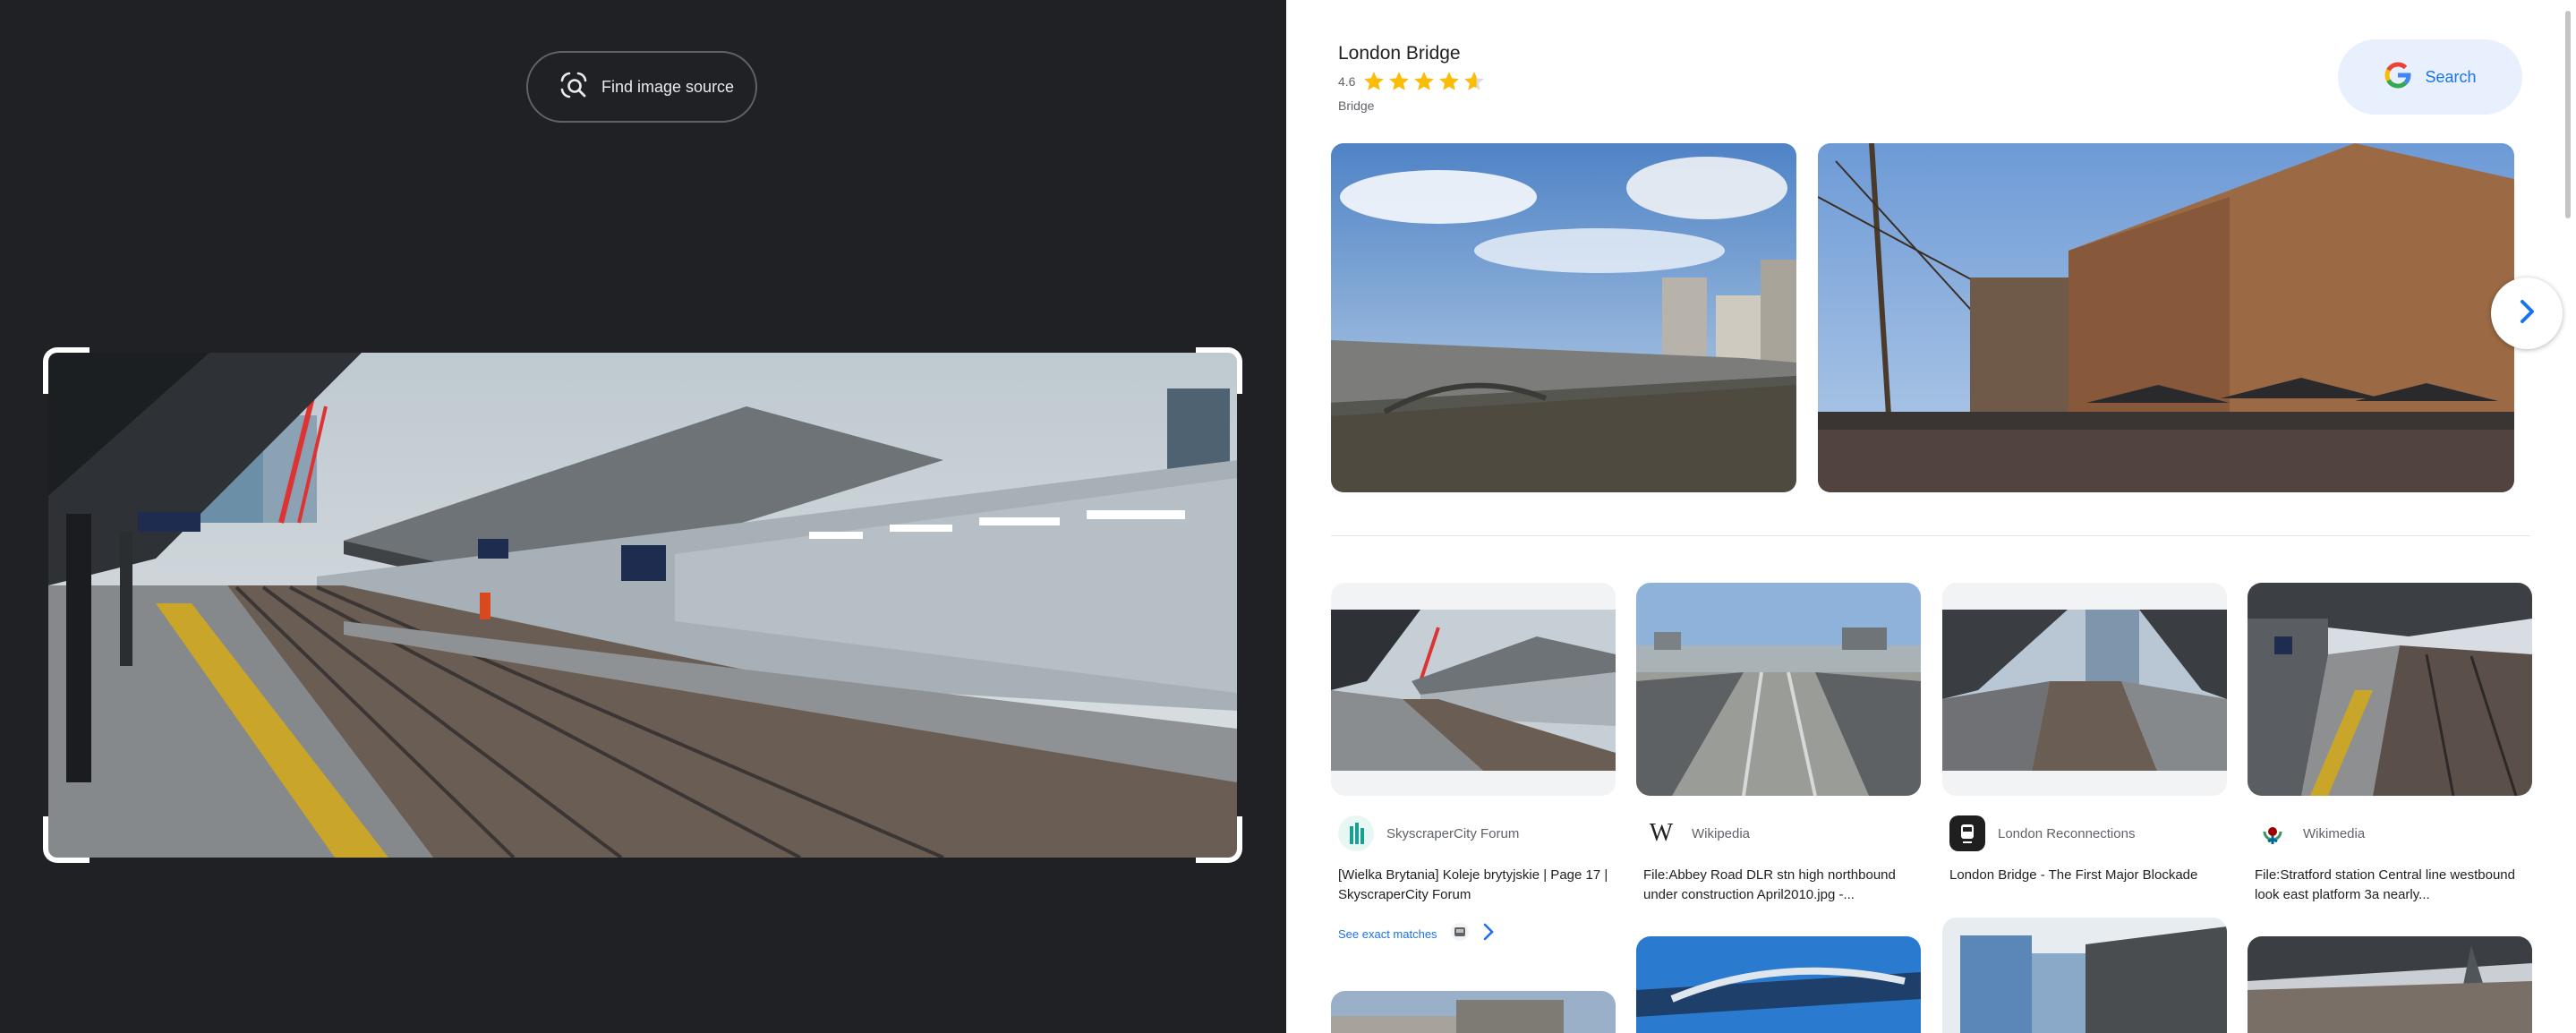 Image resolution: width=2576 pixels, height=1033 pixels. I want to click on rating-row: 4.6, so click(1412, 81).